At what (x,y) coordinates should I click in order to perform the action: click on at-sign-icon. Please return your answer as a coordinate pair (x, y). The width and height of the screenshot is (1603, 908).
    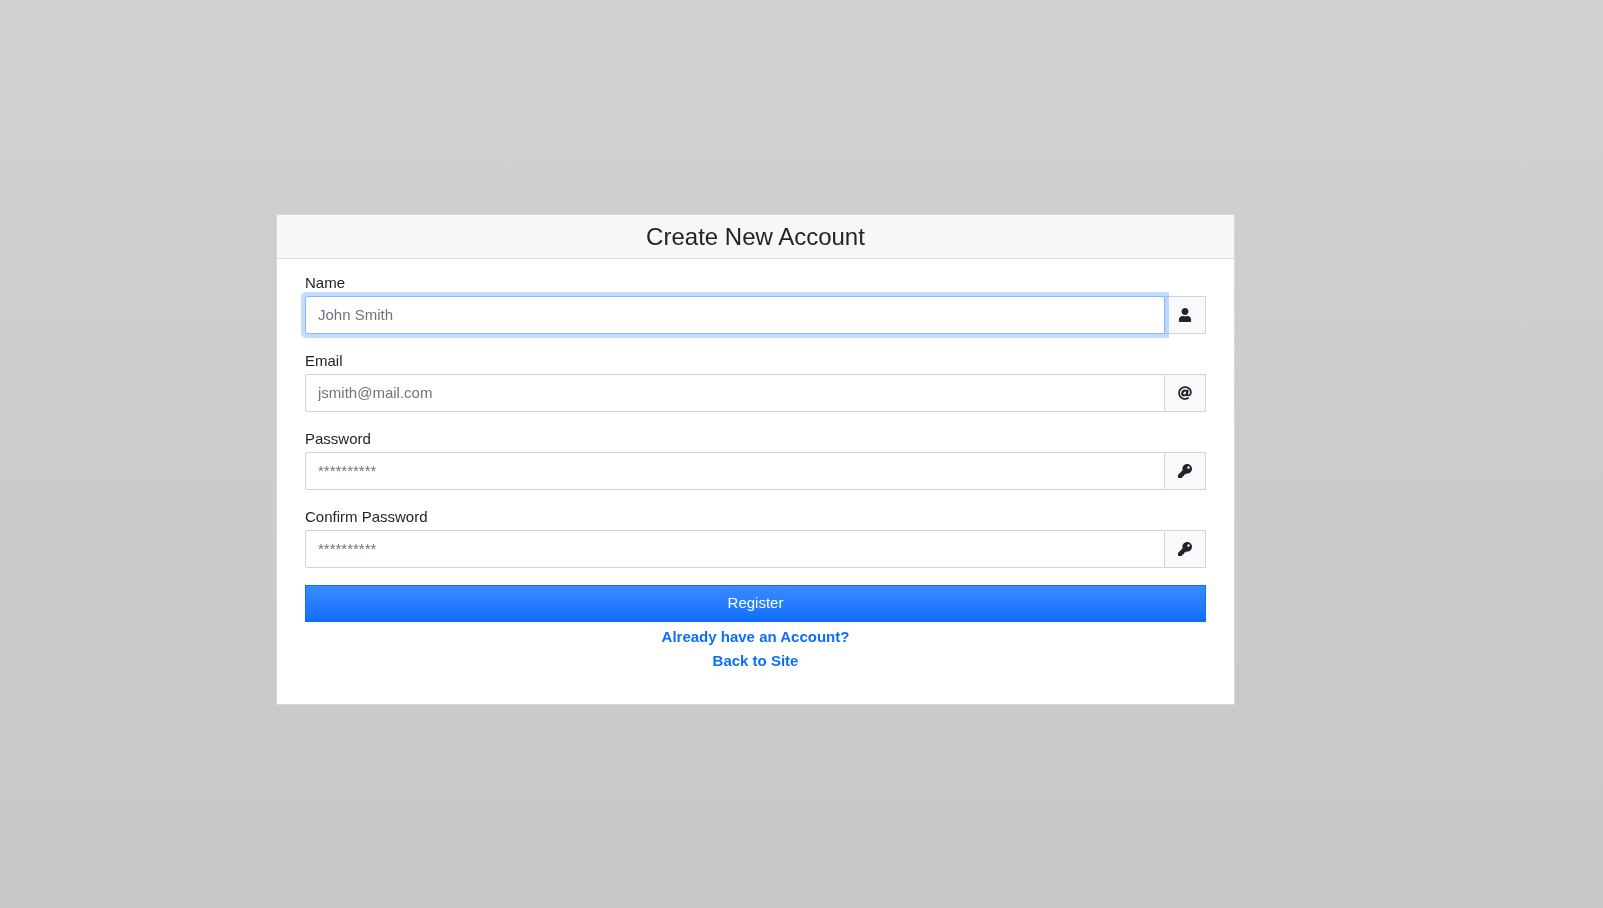
    Looking at the image, I should click on (1185, 393).